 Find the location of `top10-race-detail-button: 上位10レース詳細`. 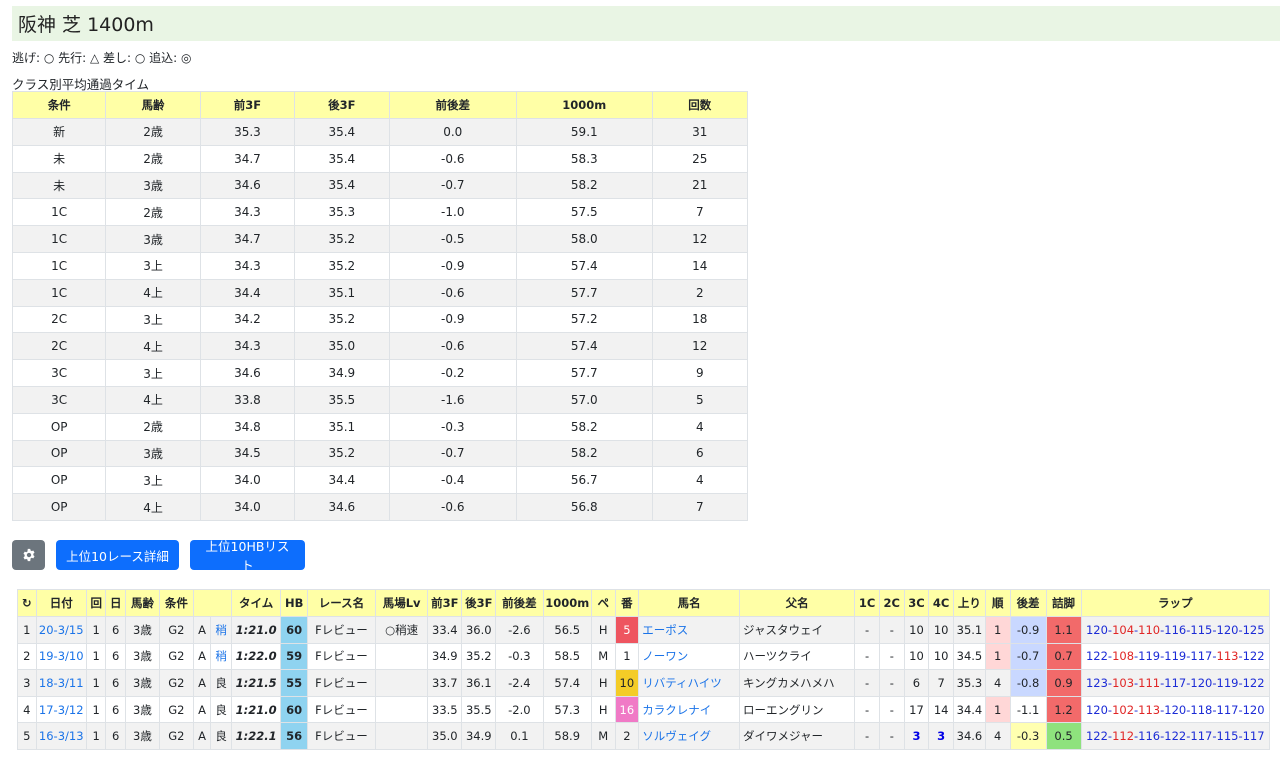

top10-race-detail-button: 上位10レース詳細 is located at coordinates (117, 555).